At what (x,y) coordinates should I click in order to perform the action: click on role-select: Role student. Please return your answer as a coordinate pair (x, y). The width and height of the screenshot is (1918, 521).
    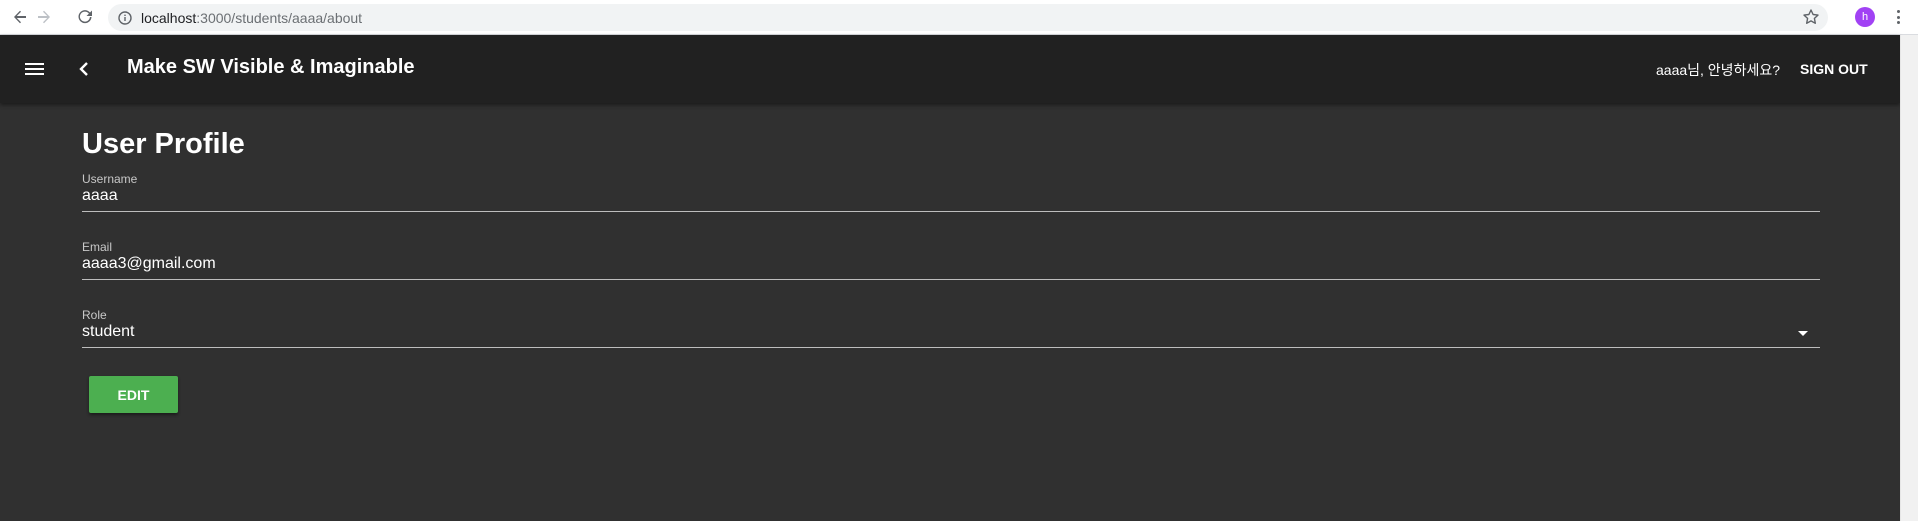
    Looking at the image, I should click on (951, 328).